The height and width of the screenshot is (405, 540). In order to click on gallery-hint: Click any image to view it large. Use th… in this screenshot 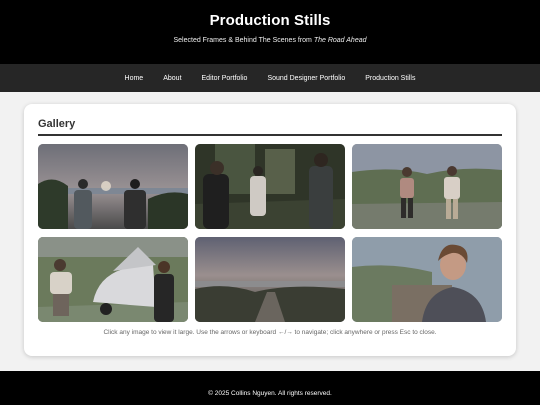, I will do `click(270, 332)`.